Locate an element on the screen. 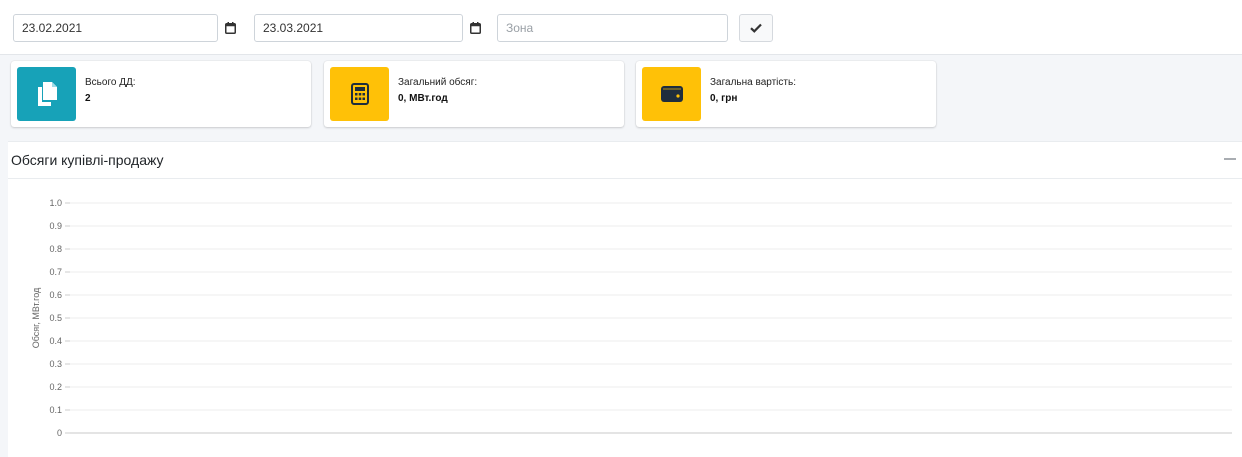  card-label: Загальна вартість: is located at coordinates (753, 82).